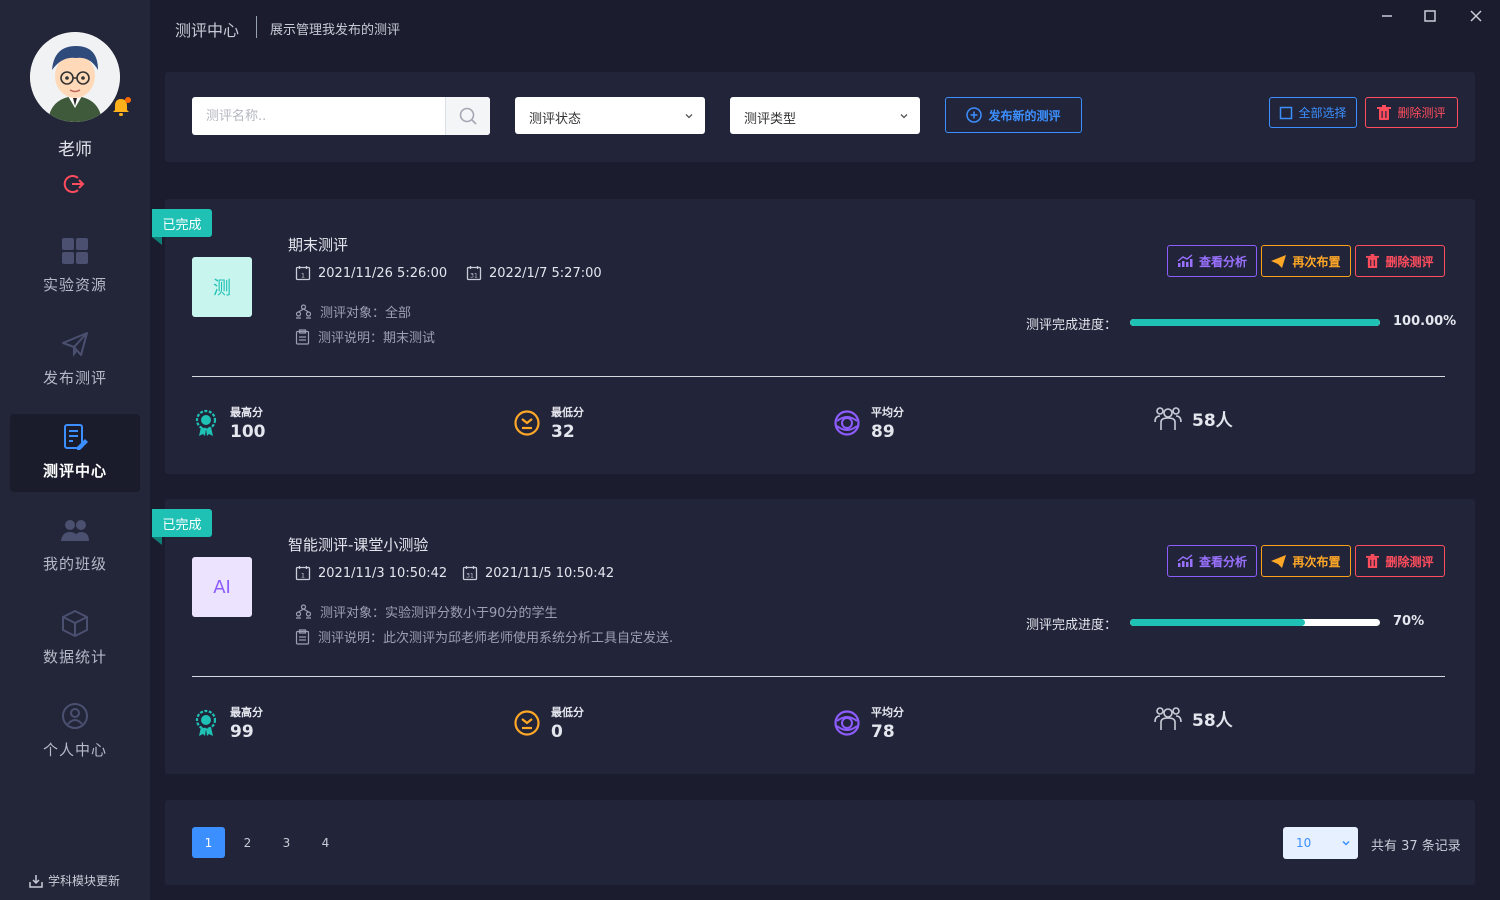  I want to click on search-input, so click(318, 116).